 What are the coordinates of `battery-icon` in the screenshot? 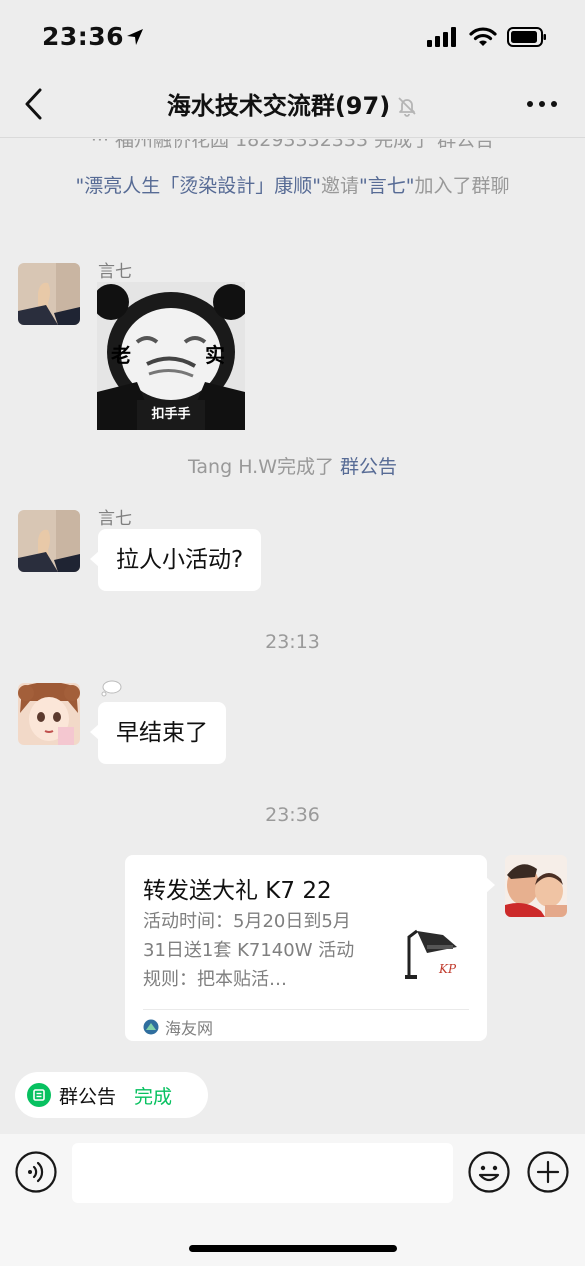 It's located at (526, 37).